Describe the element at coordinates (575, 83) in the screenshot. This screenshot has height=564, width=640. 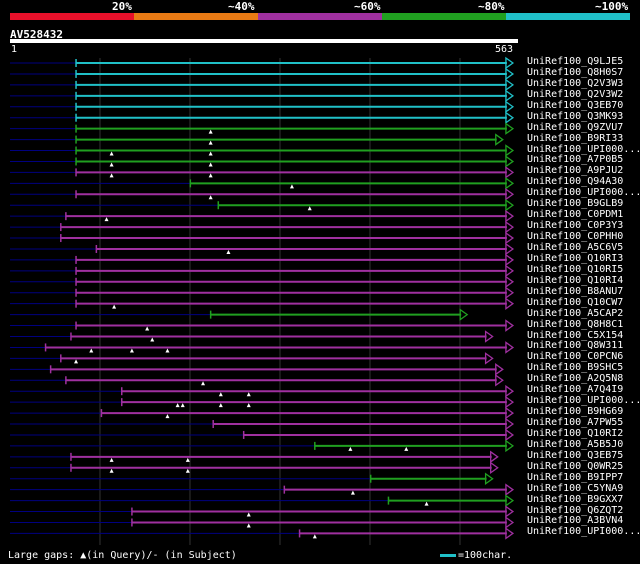
I see `hit-label: UniRef100_Q2V3W3` at that location.